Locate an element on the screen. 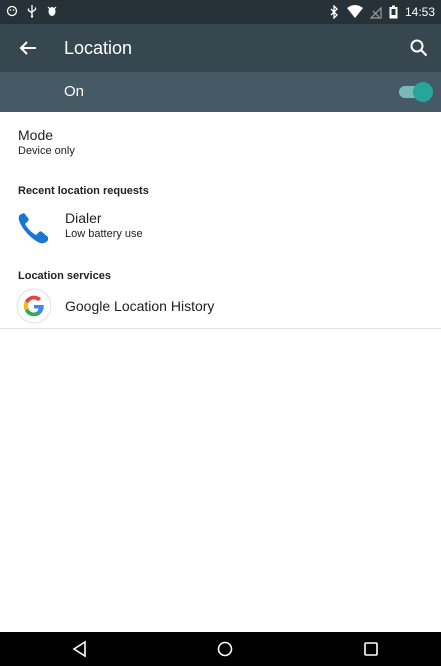 This screenshot has height=666, width=441. bluetooth-icon is located at coordinates (334, 12).